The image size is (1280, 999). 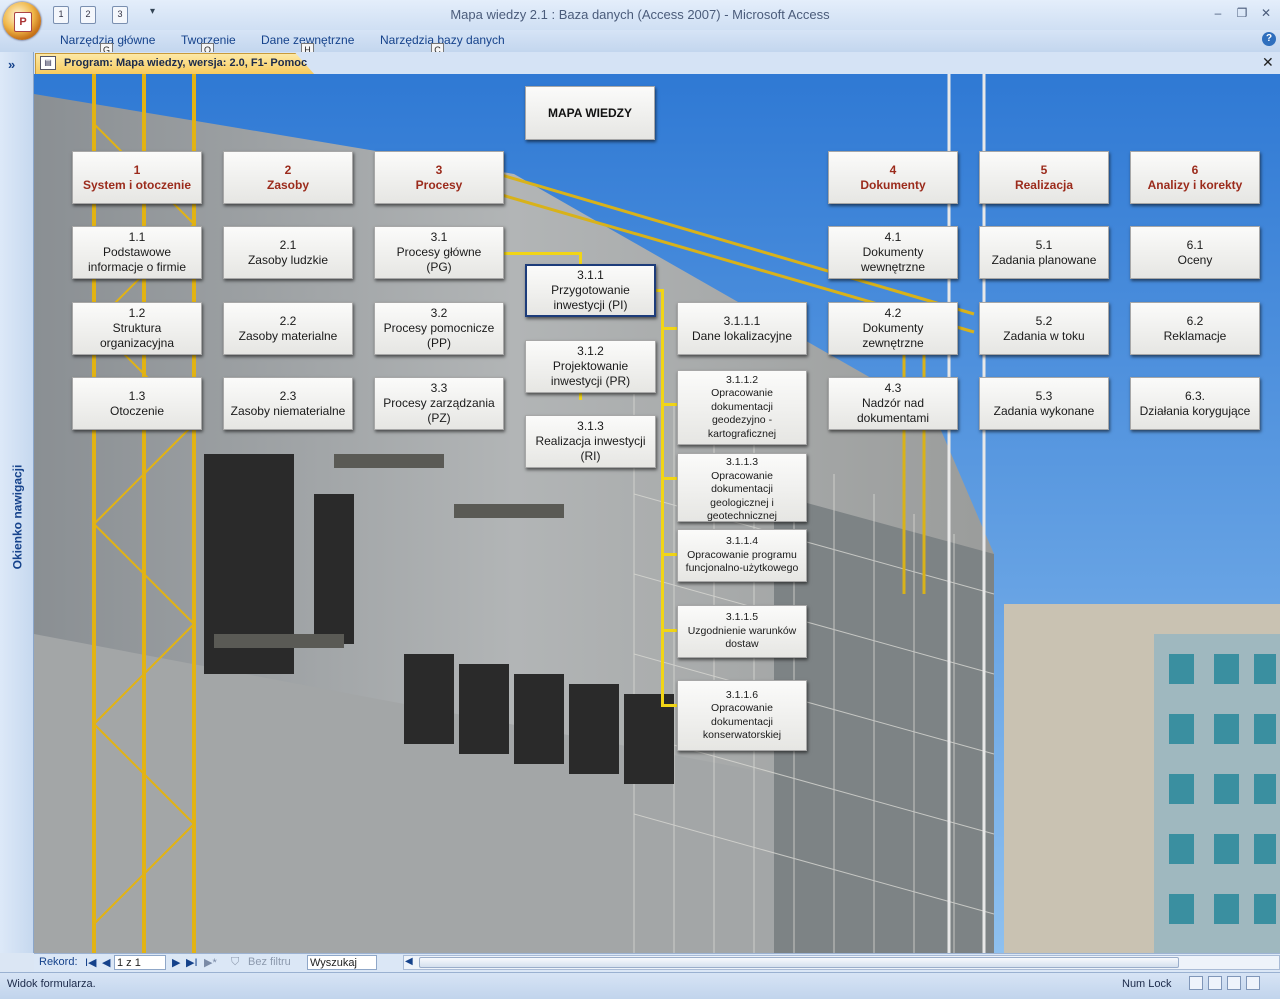 I want to click on status-text: Widok formularza., so click(x=51, y=984).